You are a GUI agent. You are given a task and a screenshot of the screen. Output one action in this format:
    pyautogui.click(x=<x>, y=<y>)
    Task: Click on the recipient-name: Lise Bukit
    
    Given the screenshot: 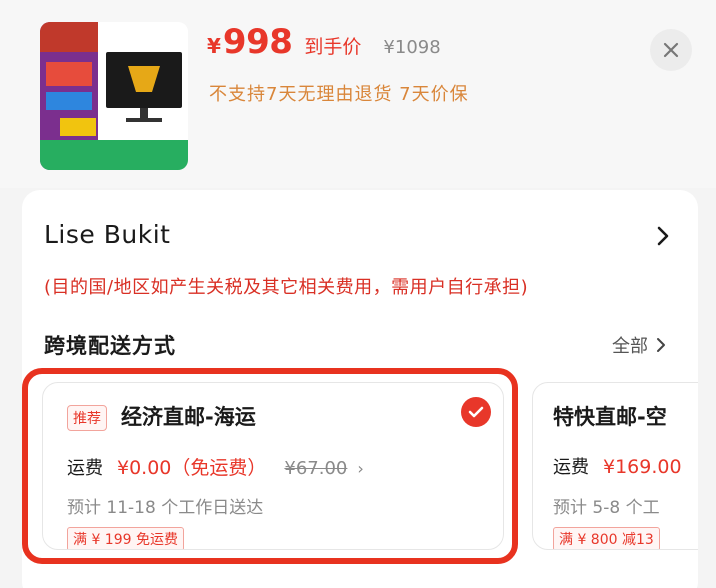 What is the action you would take?
    pyautogui.click(x=107, y=234)
    